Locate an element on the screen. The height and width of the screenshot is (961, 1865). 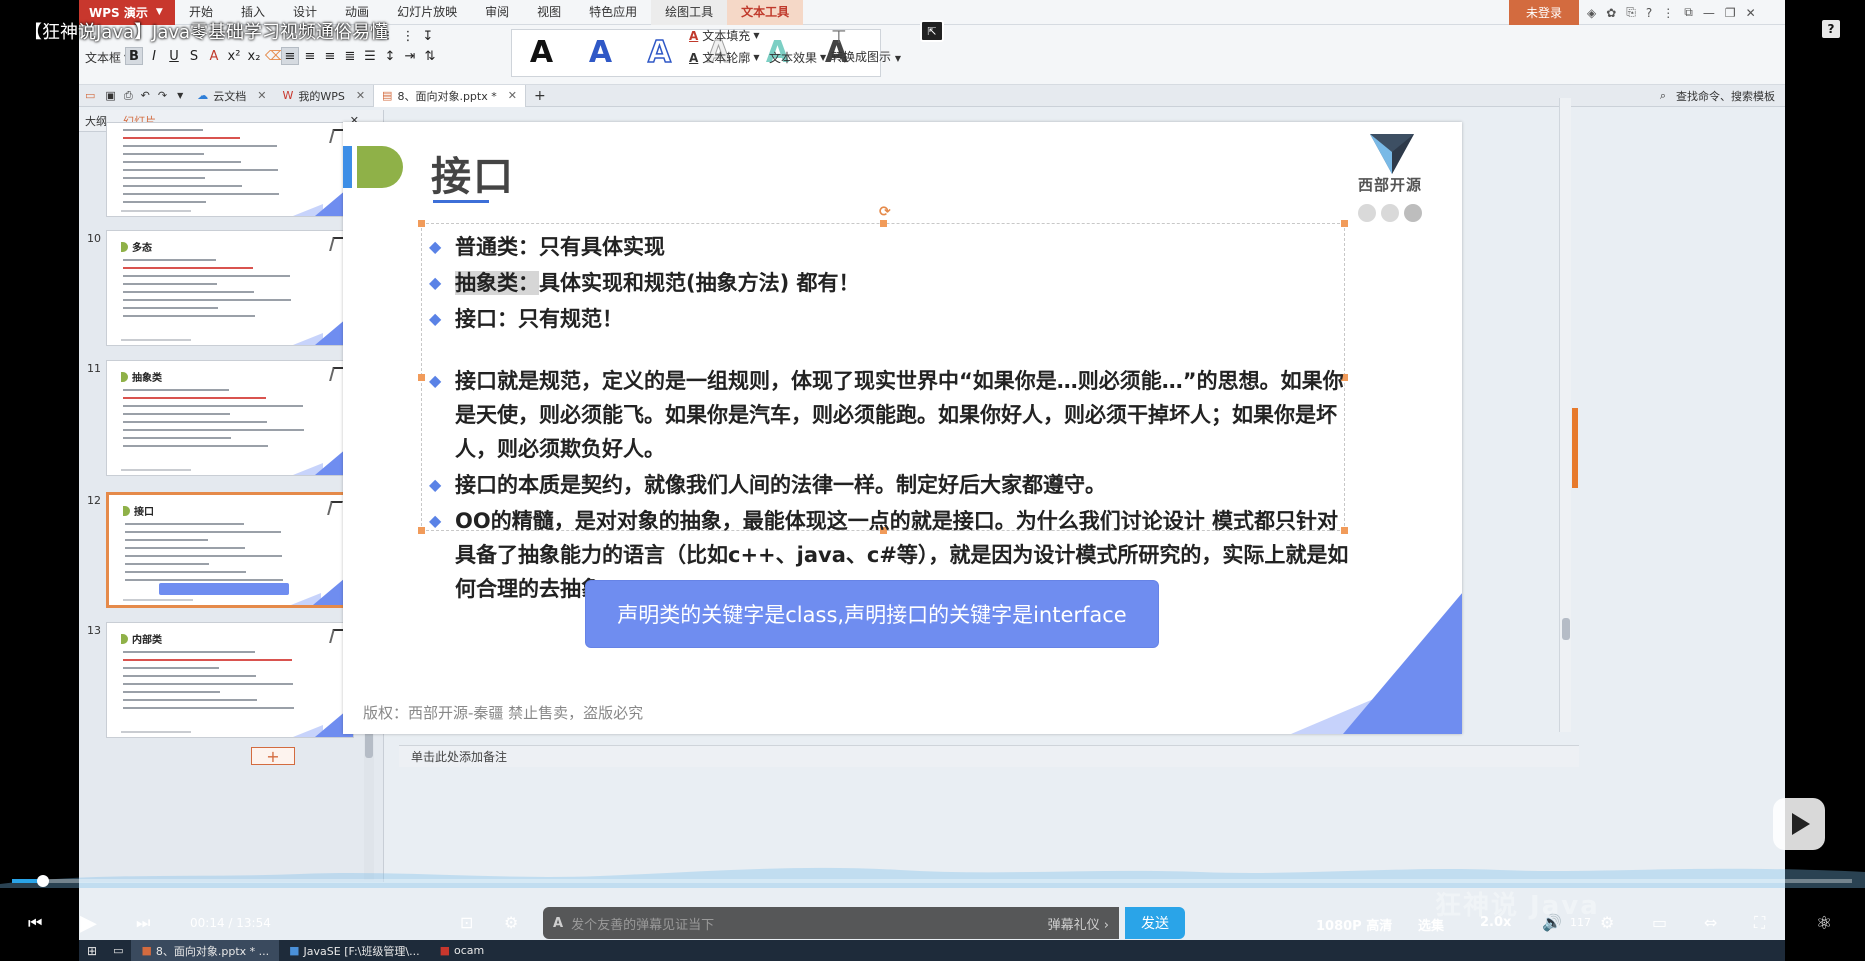
previous-icon: ⏮ is located at coordinates (35, 923).